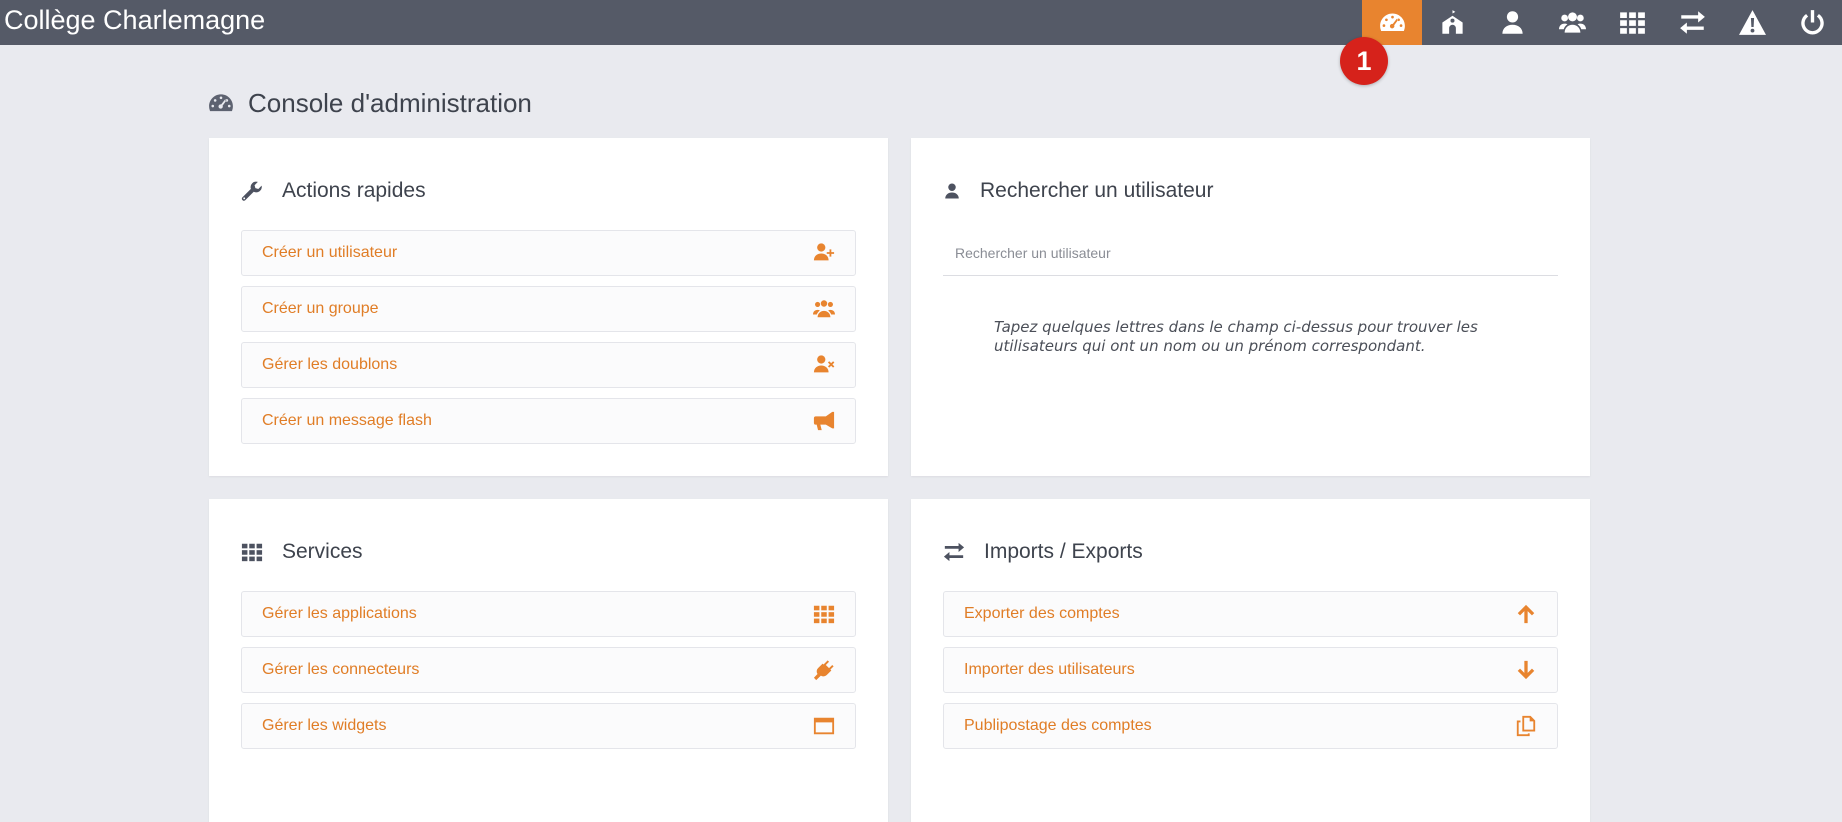 Image resolution: width=1842 pixels, height=822 pixels. What do you see at coordinates (548, 670) in the screenshot?
I see `manage-connectors-button: Gérer les connecteurs` at bounding box center [548, 670].